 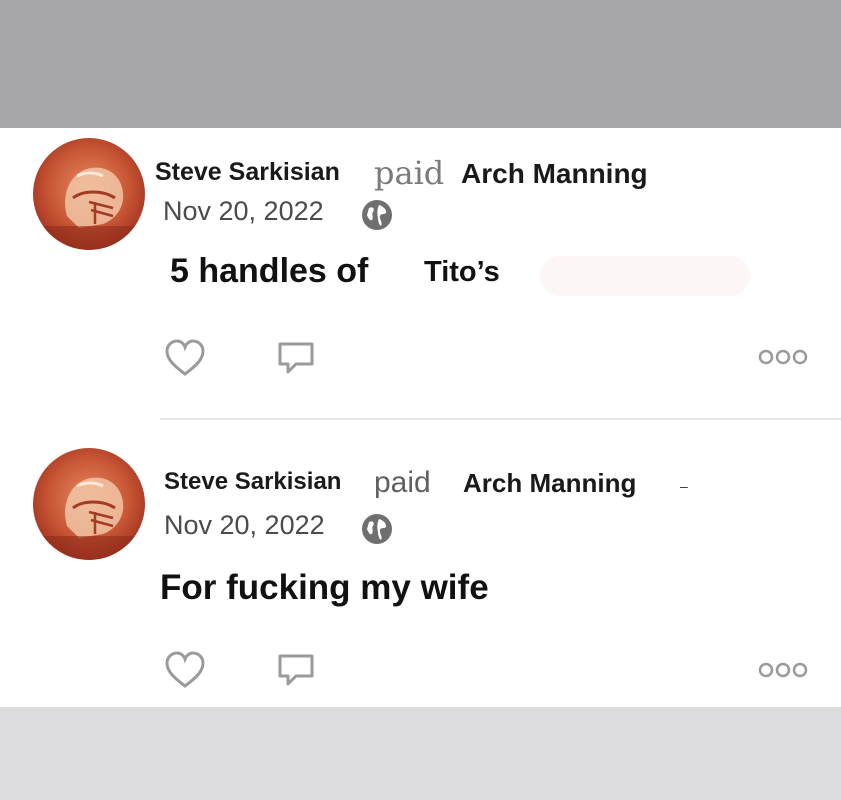 What do you see at coordinates (500, 419) in the screenshot?
I see `post-divider` at bounding box center [500, 419].